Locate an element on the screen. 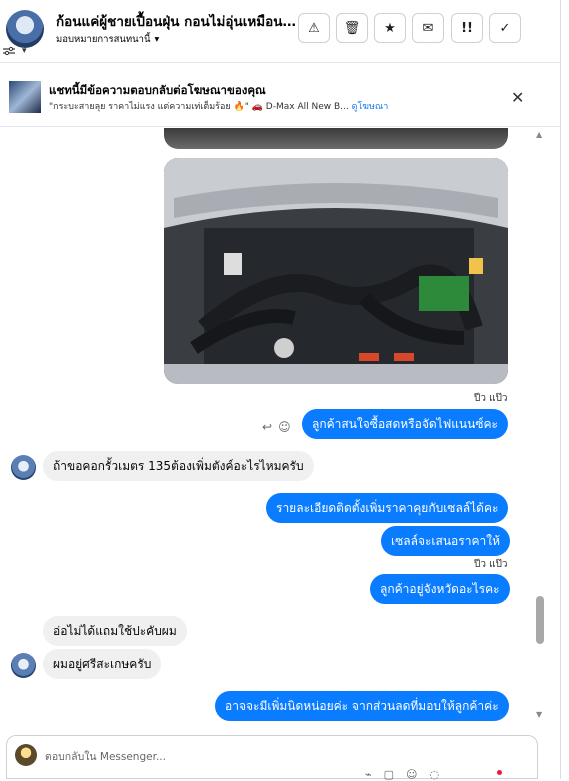 This screenshot has height=781, width=569. warning-icon: ⚠ is located at coordinates (314, 28).